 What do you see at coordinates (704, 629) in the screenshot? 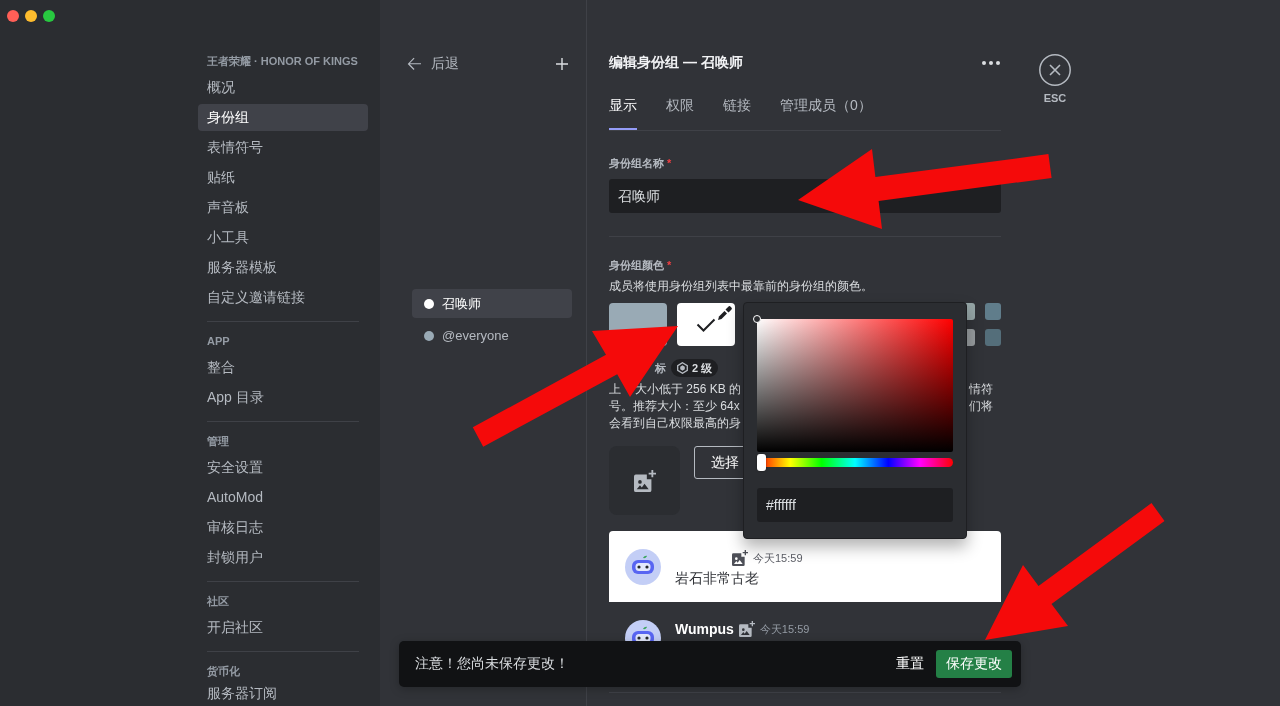
I see `author-name: Wumpus` at bounding box center [704, 629].